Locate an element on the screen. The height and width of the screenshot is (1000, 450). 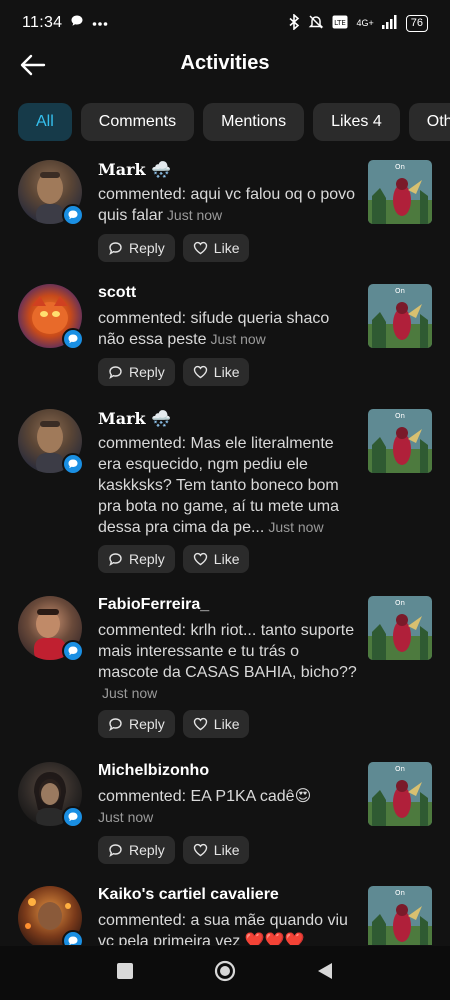
header: Activities is located at coordinates (225, 66).